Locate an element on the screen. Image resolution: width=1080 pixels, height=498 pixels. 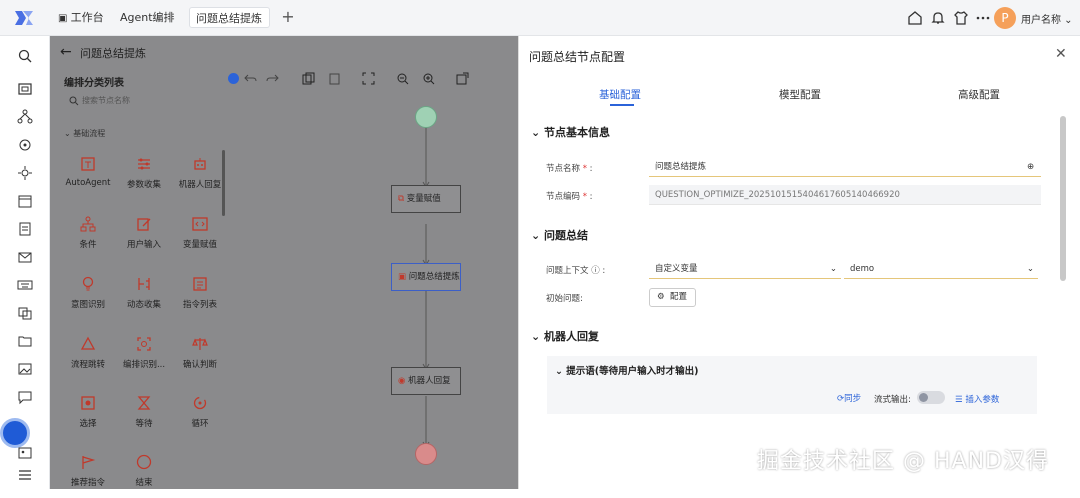
document-icon is located at coordinates (25, 229).